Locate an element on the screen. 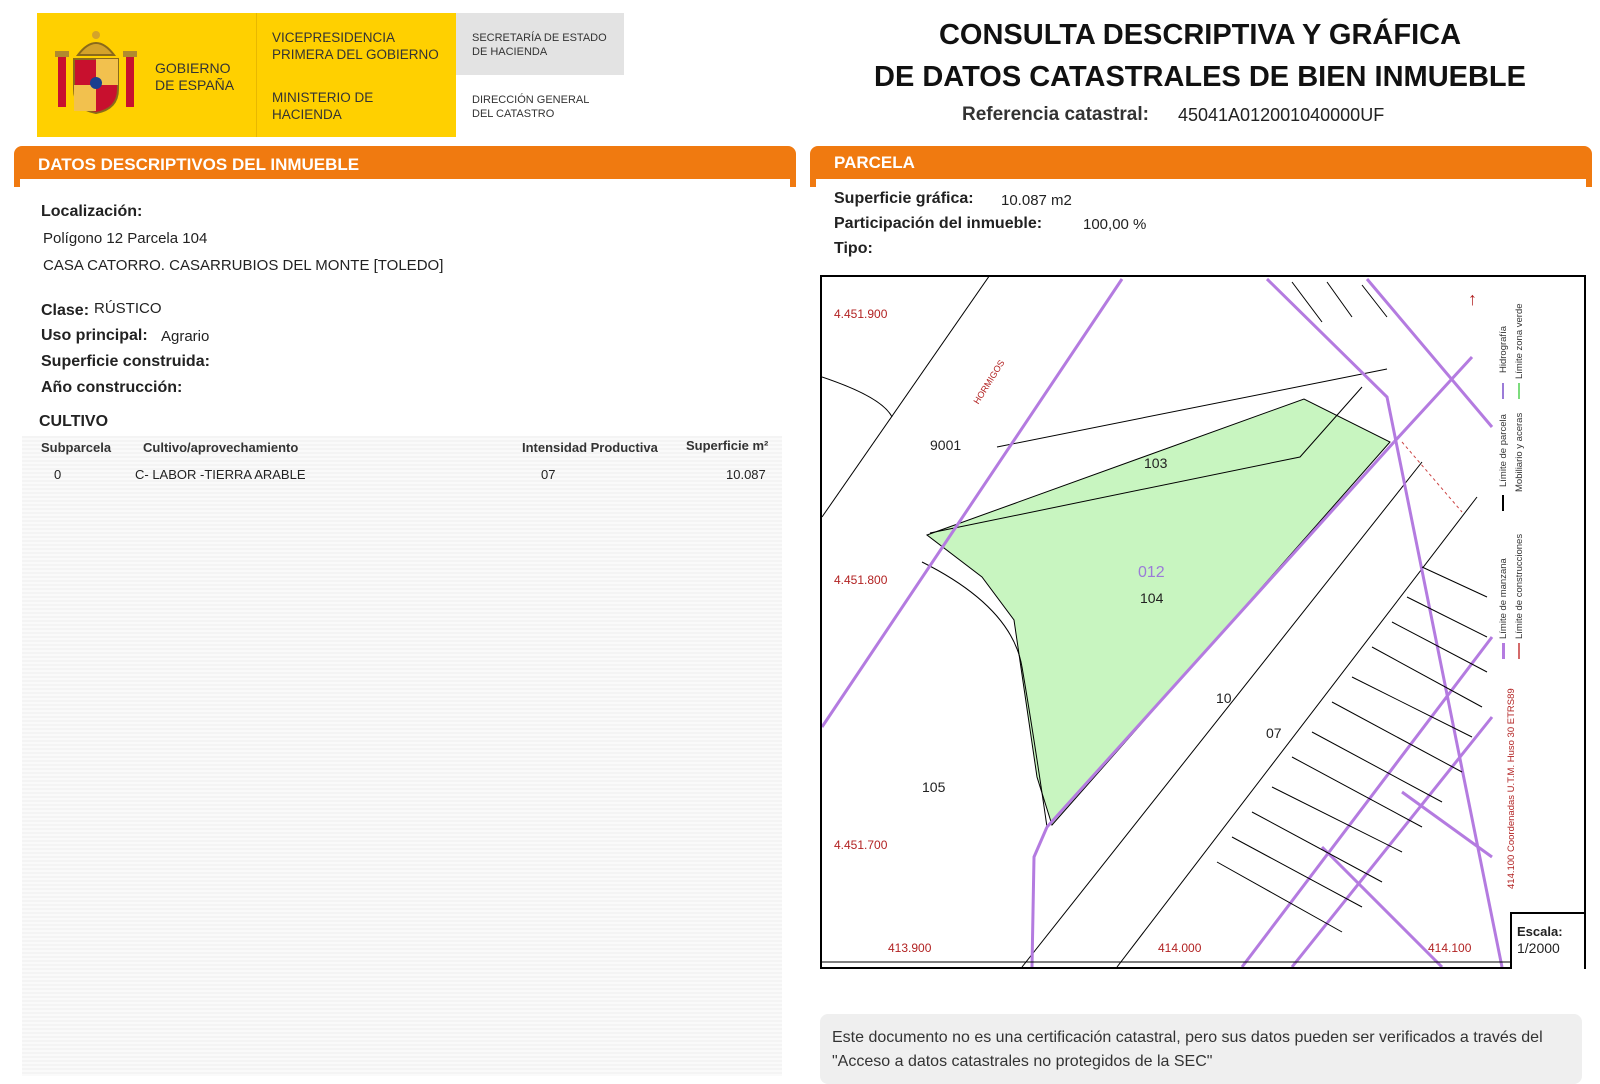  scale-value: 1/2000 is located at coordinates (1538, 948).